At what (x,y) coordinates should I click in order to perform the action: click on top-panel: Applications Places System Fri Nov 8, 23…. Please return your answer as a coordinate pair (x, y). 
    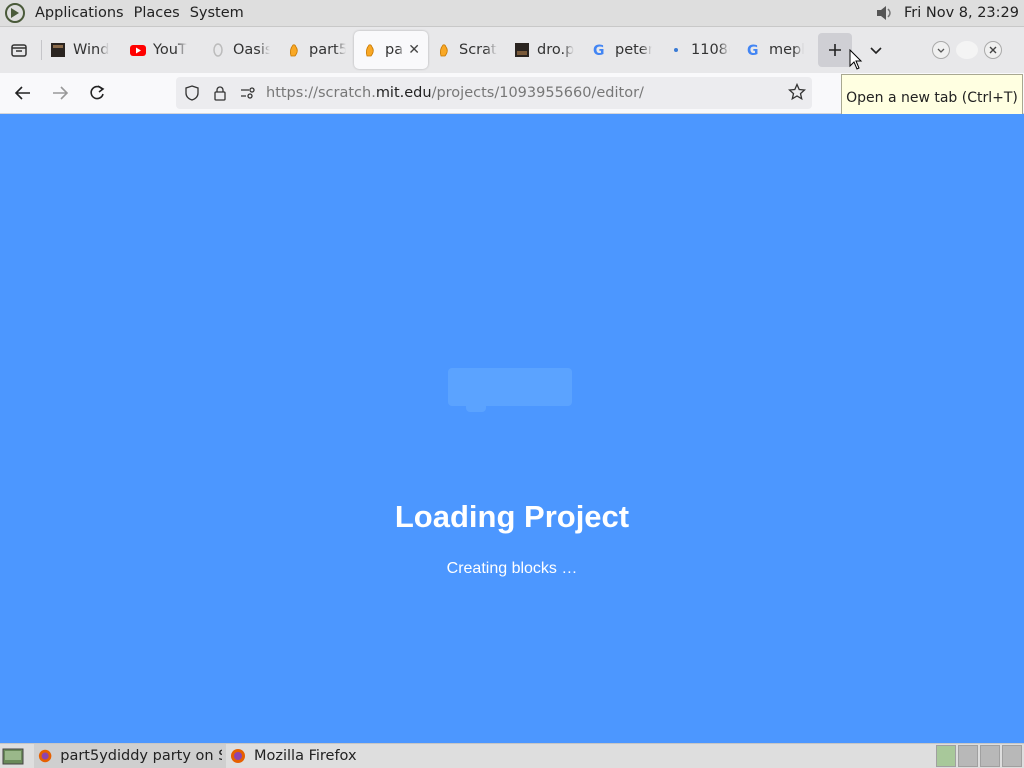
    Looking at the image, I should click on (512, 13).